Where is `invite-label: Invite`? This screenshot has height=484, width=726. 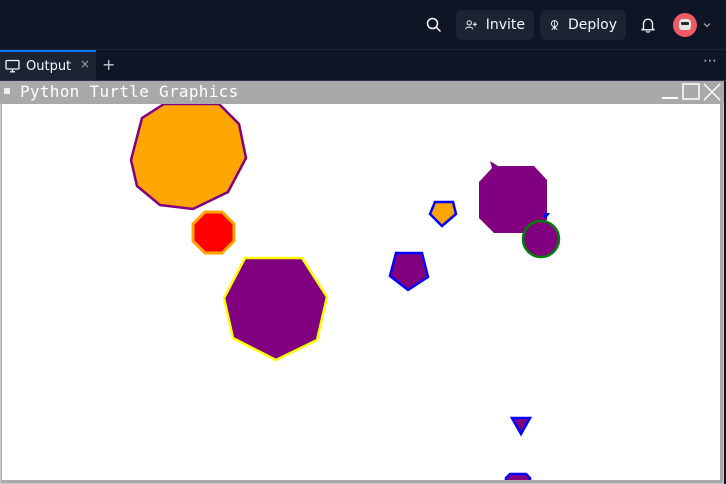 invite-label: Invite is located at coordinates (505, 25).